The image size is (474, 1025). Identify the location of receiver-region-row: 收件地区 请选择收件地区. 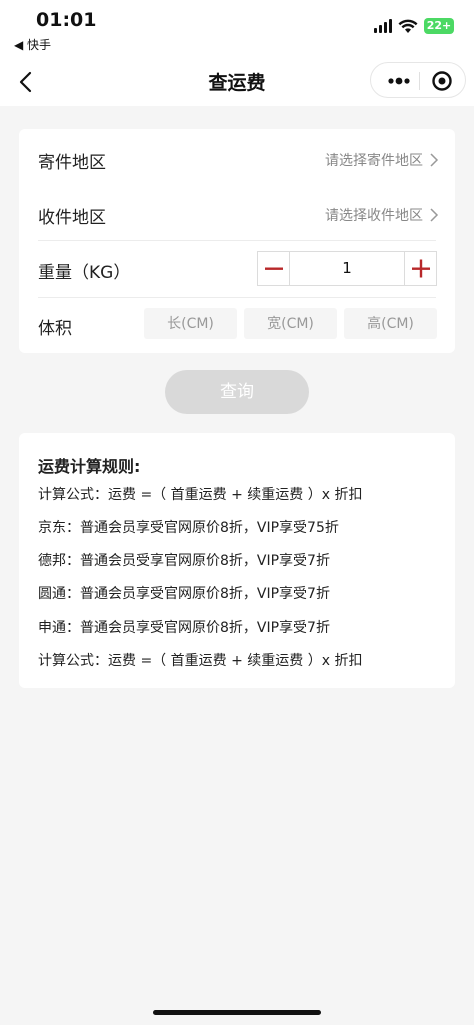
(237, 214).